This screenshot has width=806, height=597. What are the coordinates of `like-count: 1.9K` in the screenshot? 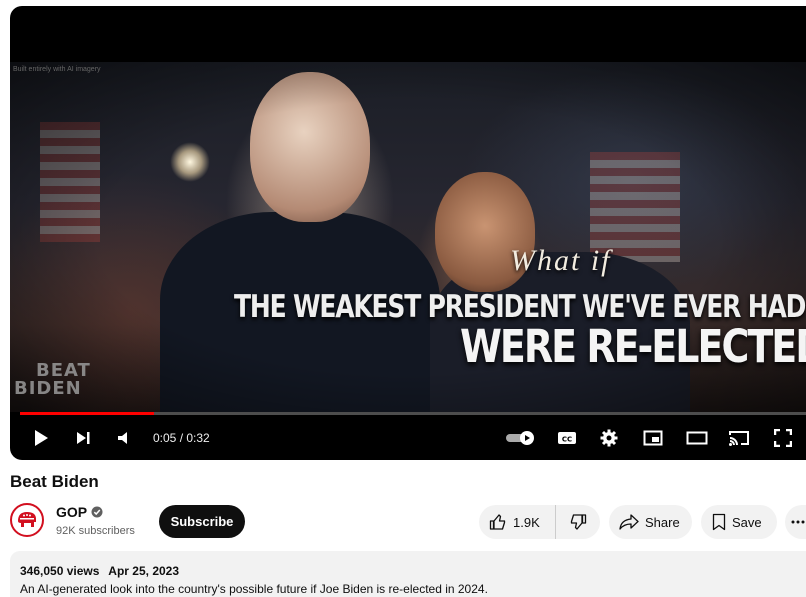 It's located at (526, 522).